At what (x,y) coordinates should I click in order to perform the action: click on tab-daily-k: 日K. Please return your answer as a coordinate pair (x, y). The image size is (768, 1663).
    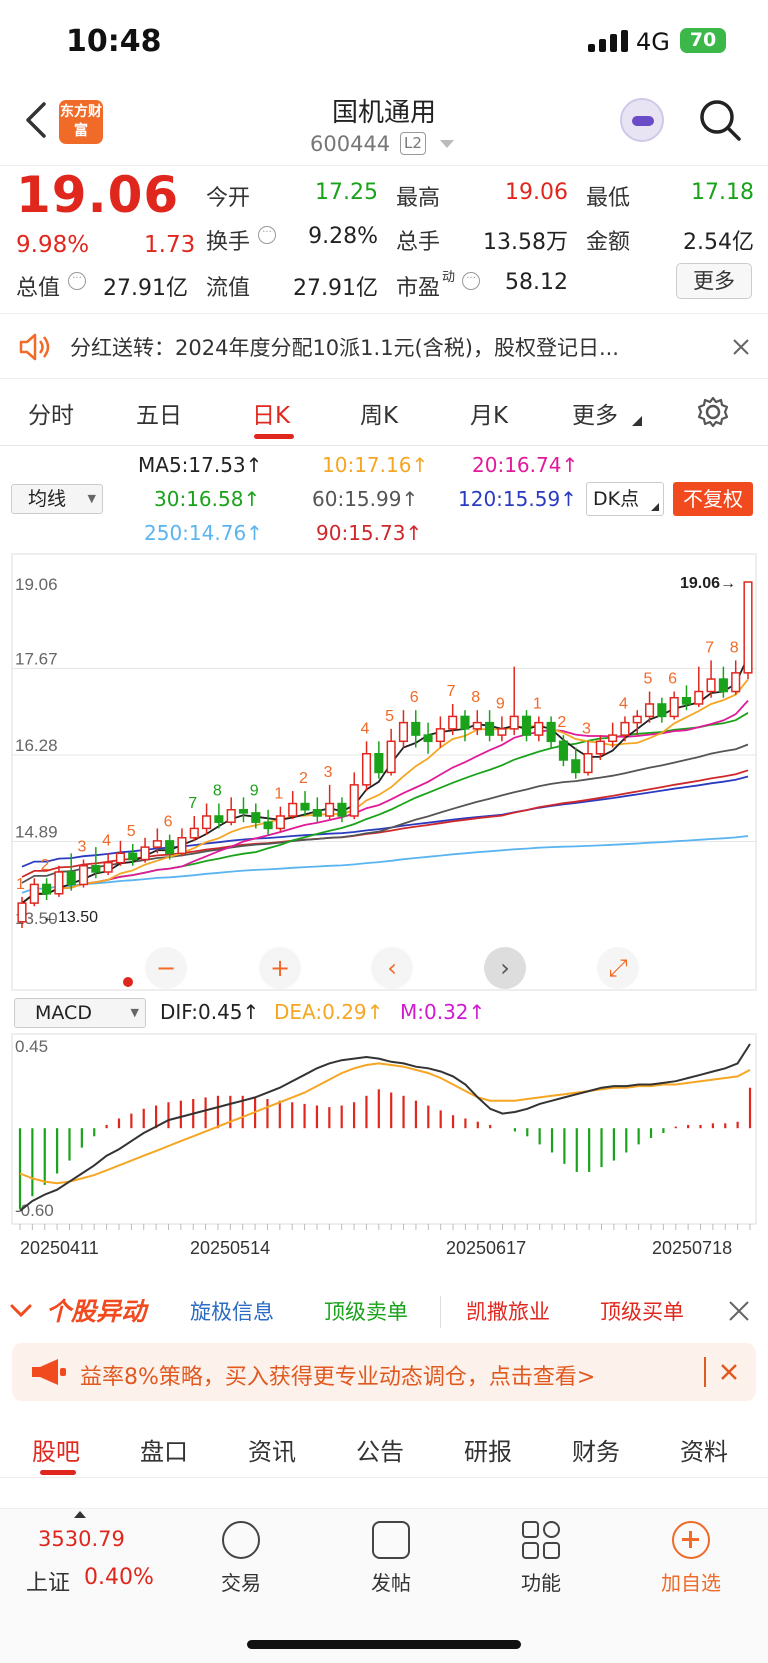
    Looking at the image, I should click on (271, 413).